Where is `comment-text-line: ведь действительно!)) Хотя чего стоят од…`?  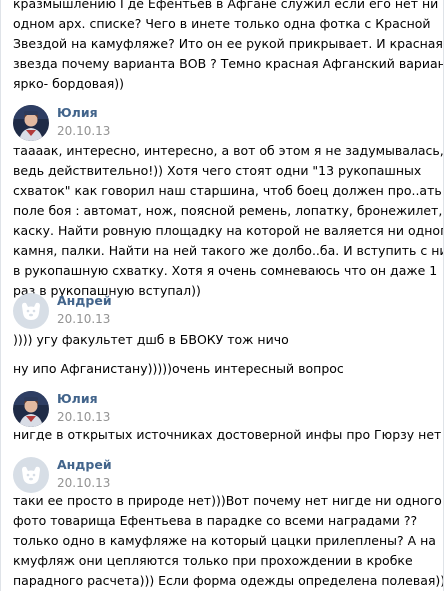
comment-text-line: ведь действительно!)) Хотя чего стоят од… is located at coordinates (217, 170).